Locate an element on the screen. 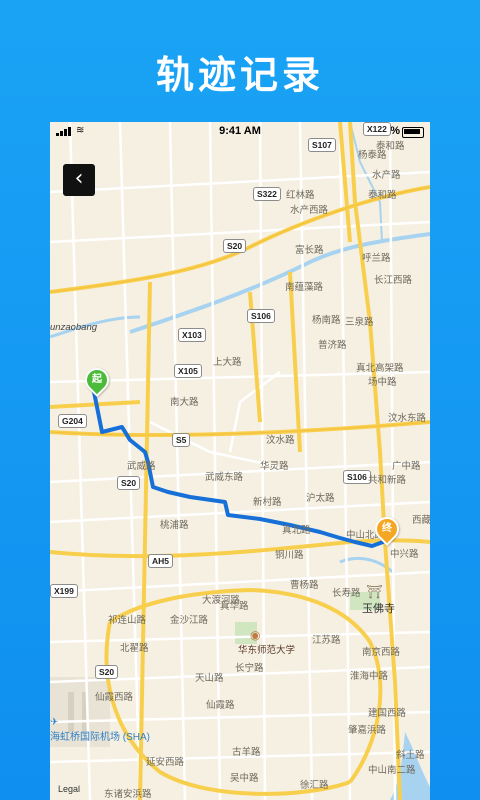 This screenshot has height=800, width=480. road-shield: X103 is located at coordinates (192, 335).